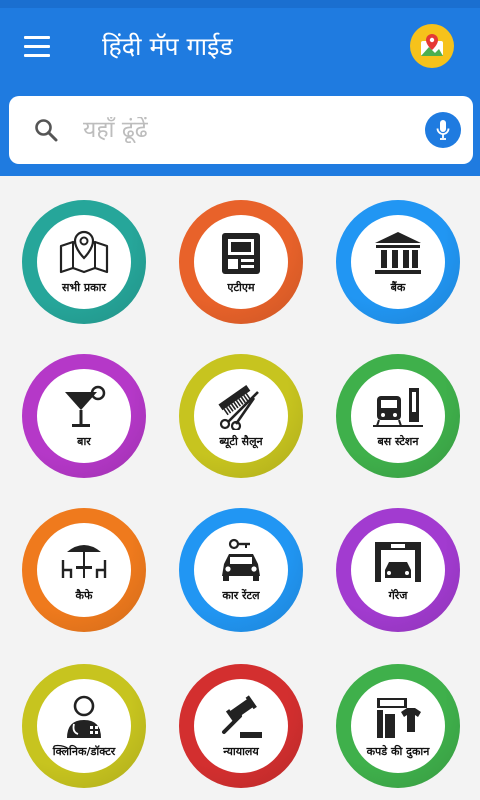 This screenshot has height=800, width=480. What do you see at coordinates (241, 287) in the screenshot?
I see `category-label: एटीएम` at bounding box center [241, 287].